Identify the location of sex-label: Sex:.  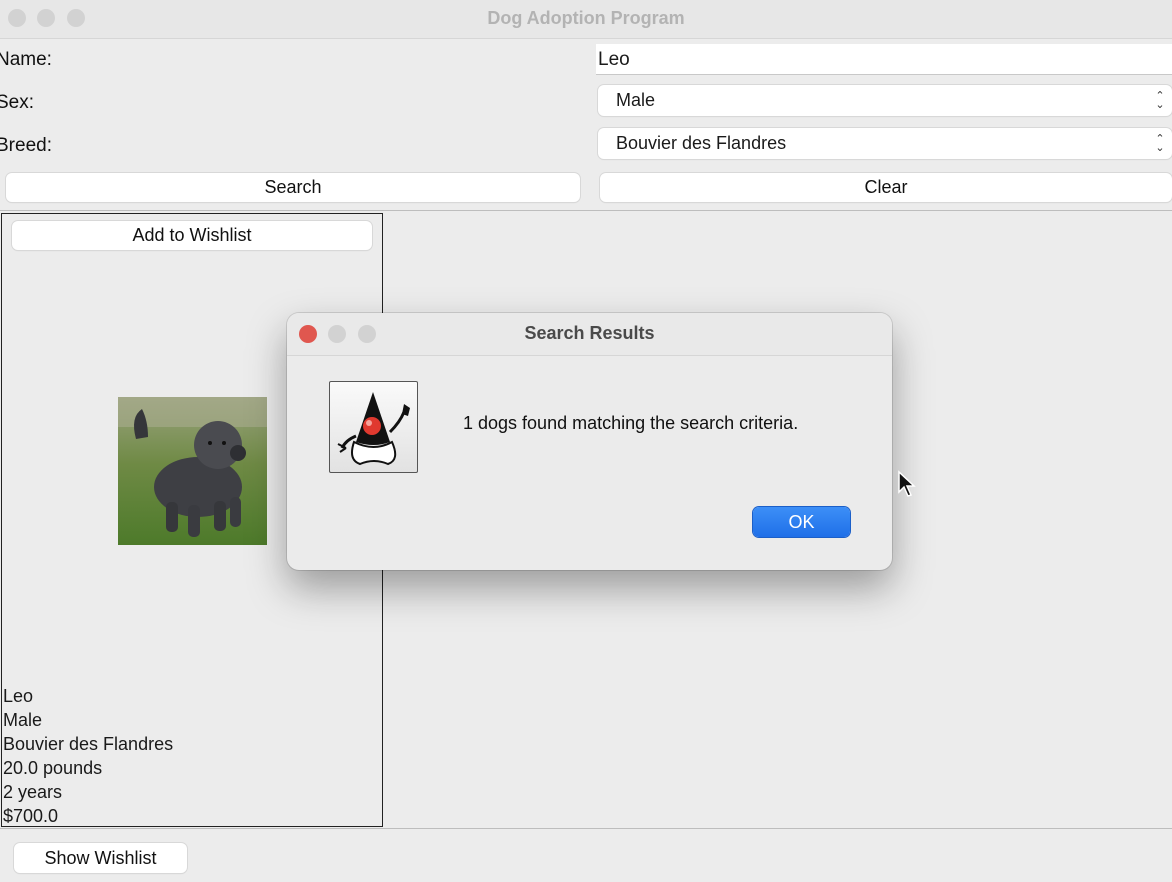
(17, 102).